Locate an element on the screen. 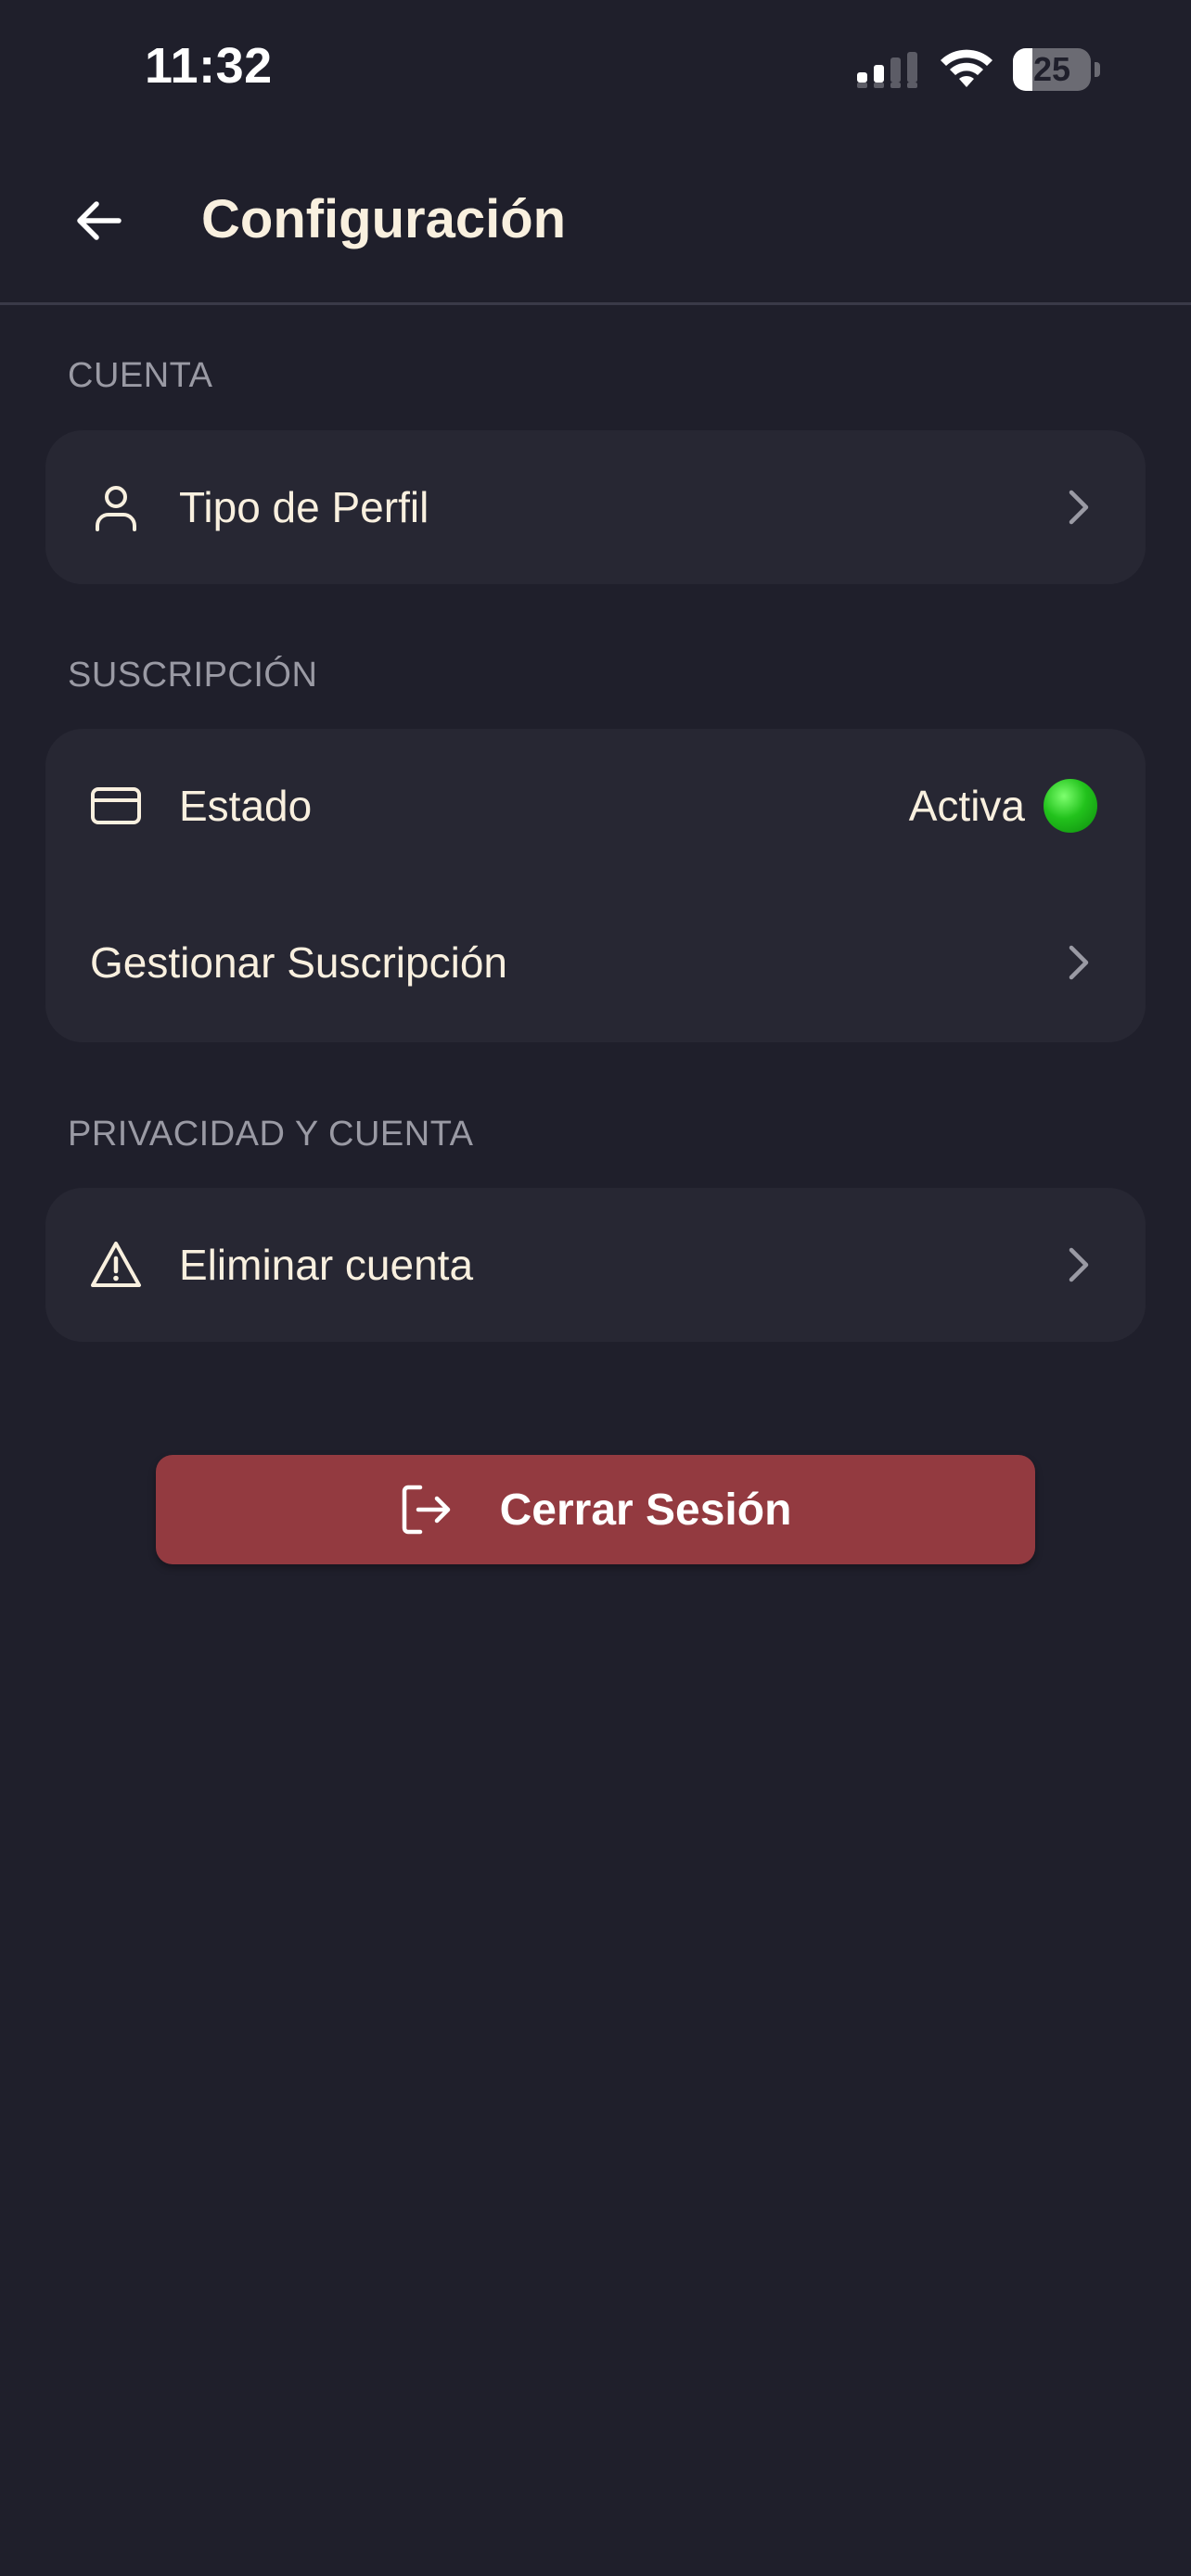 The width and height of the screenshot is (1191, 2576). subscription-status-row: Estado Activa is located at coordinates (595, 806).